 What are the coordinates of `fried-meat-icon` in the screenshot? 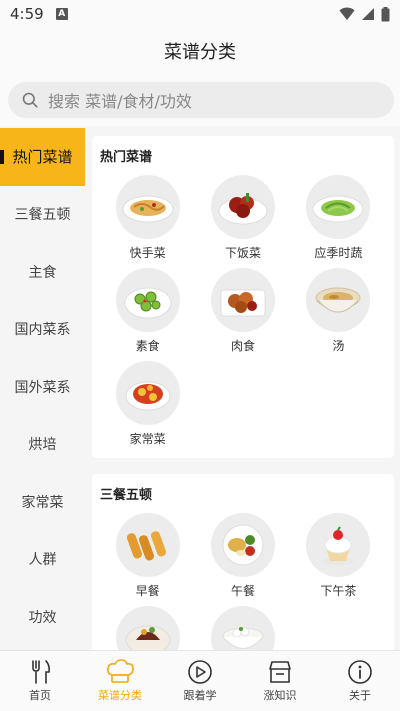 It's located at (242, 300).